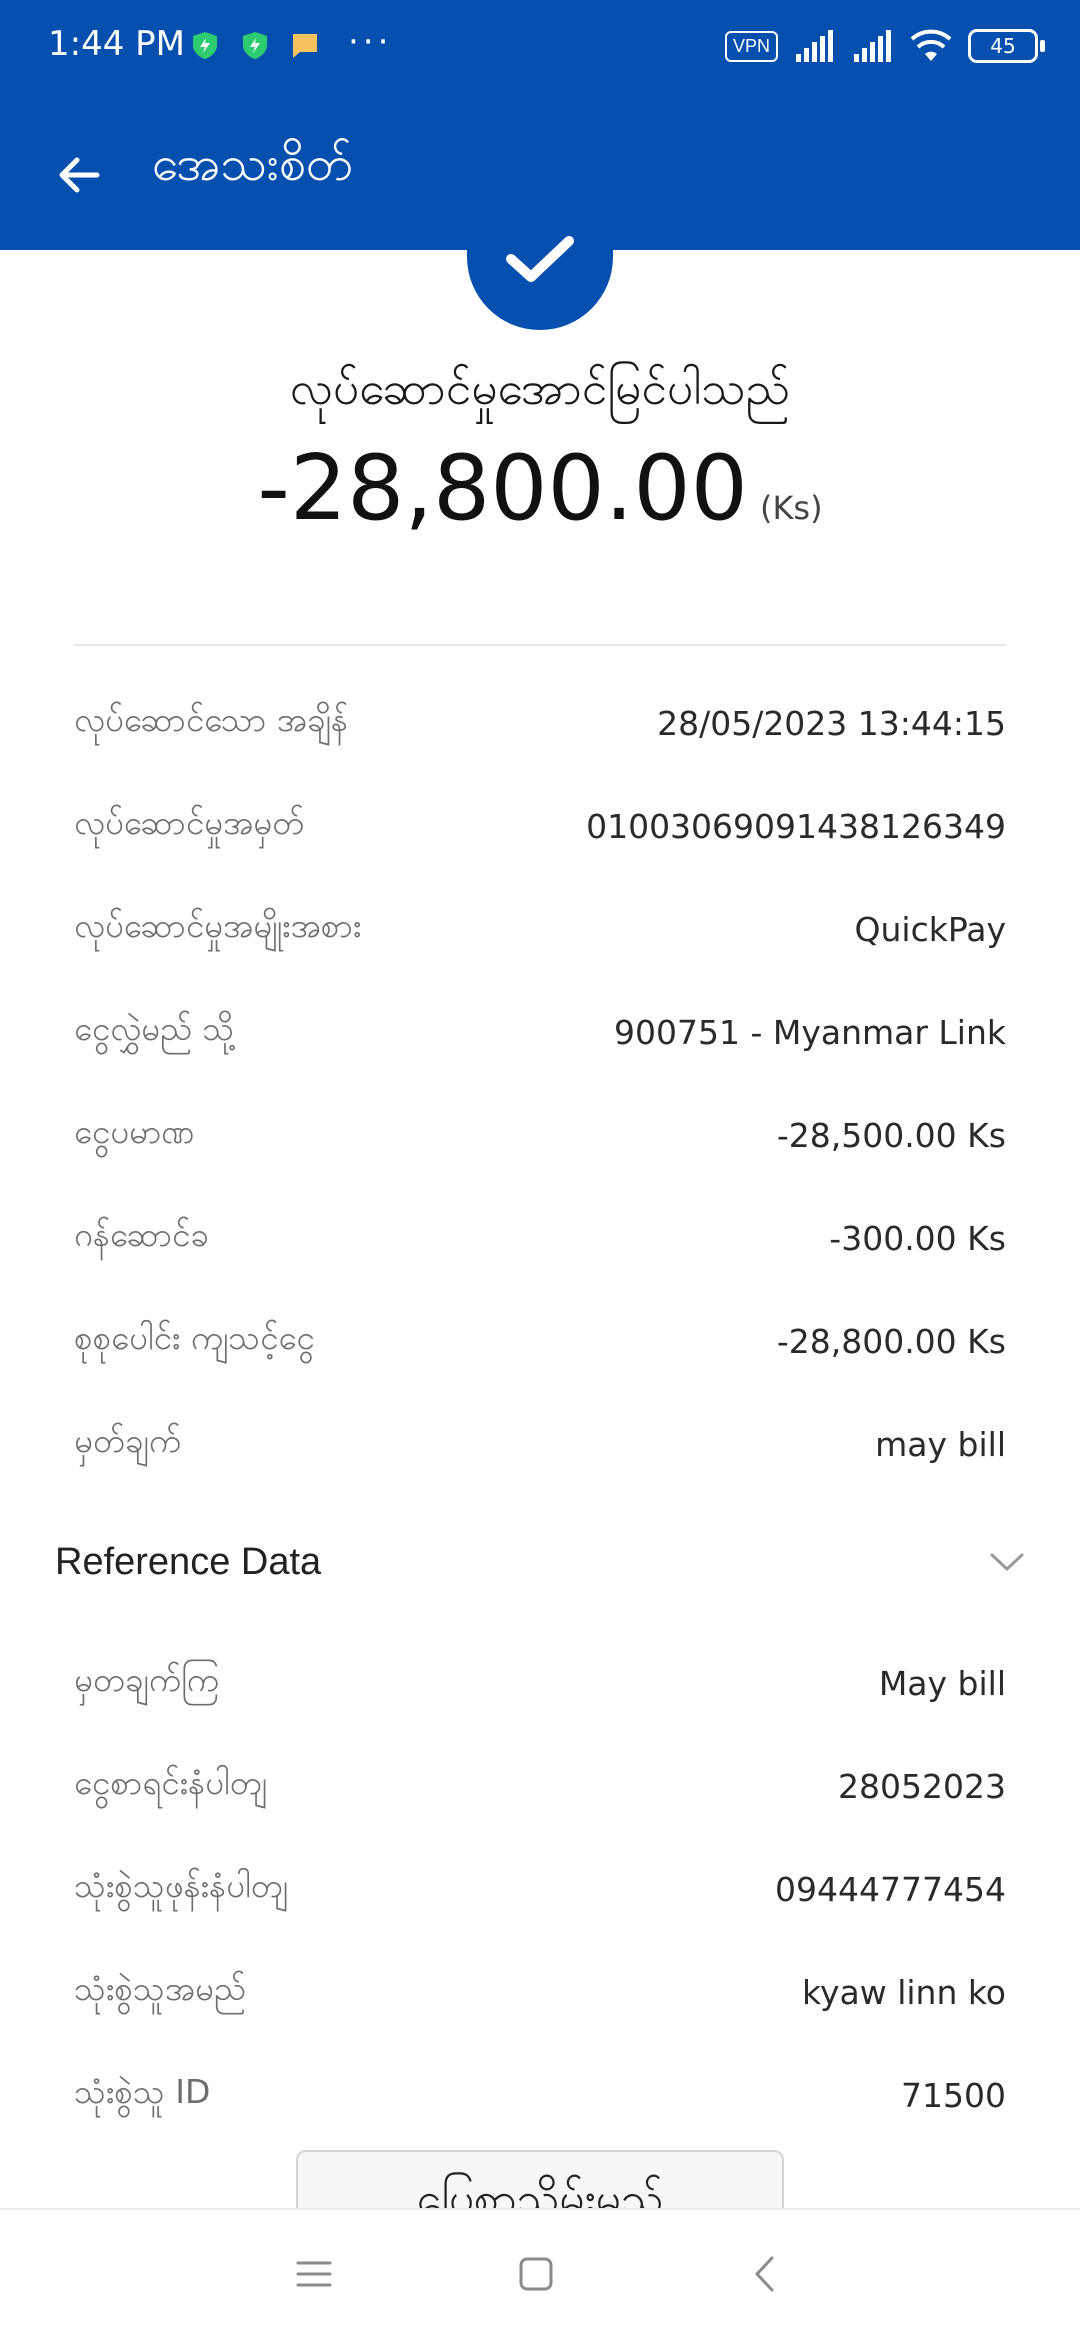 The height and width of the screenshot is (2340, 1080). I want to click on detail-label: မှတ်ချက်, so click(128, 1440).